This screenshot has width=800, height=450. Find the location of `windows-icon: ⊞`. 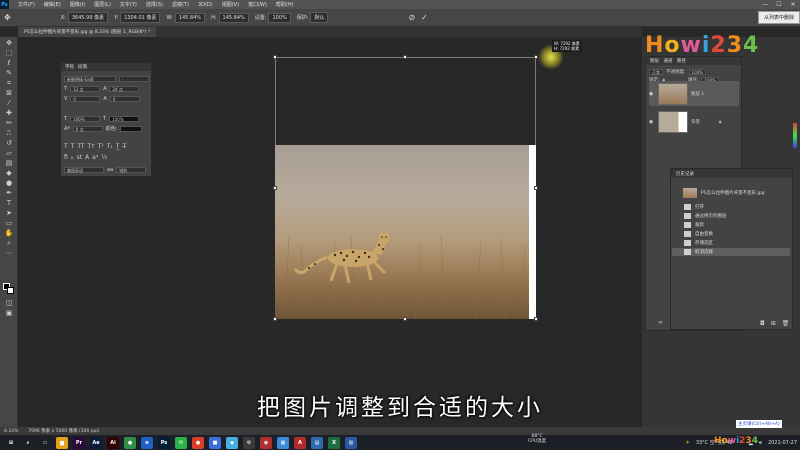

windows-icon: ⊞ is located at coordinates (11, 442).